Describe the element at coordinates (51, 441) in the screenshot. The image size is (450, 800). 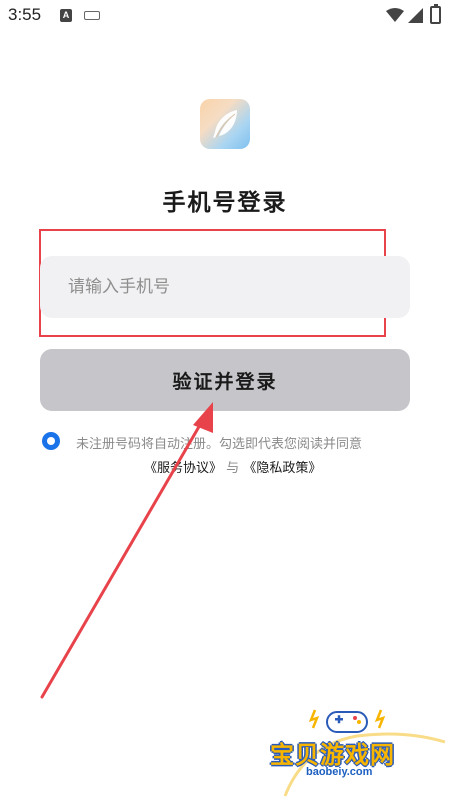
I see `agreement-radio` at that location.